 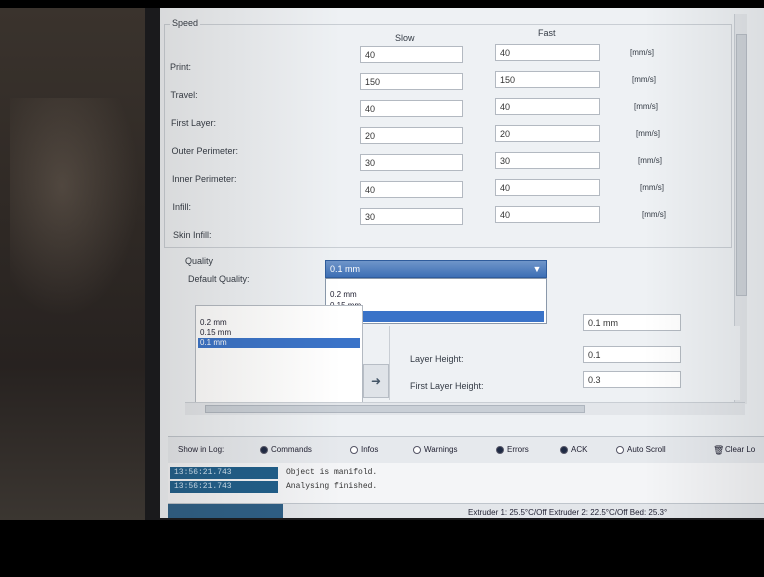 I want to click on clear-log-button: Clear Lo, so click(x=740, y=449).